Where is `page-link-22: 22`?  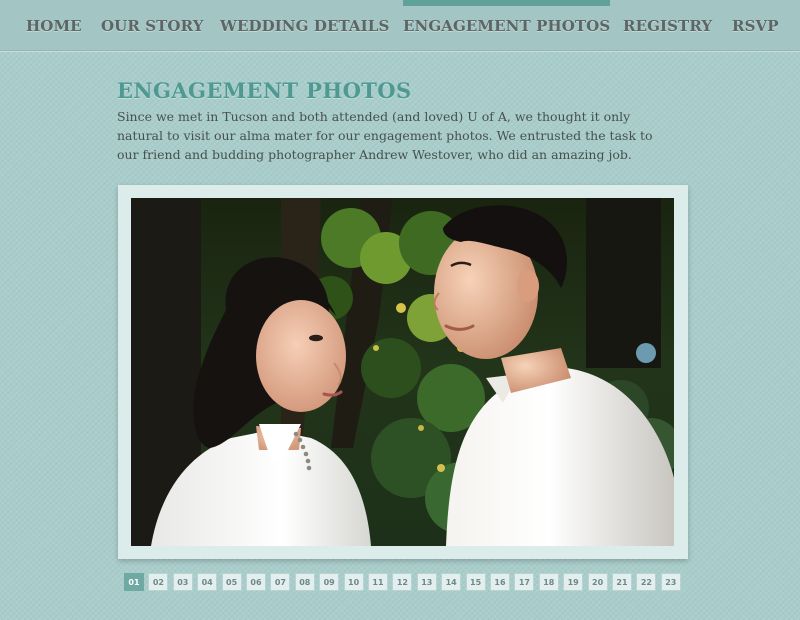
page-link-22: 22 is located at coordinates (646, 582).